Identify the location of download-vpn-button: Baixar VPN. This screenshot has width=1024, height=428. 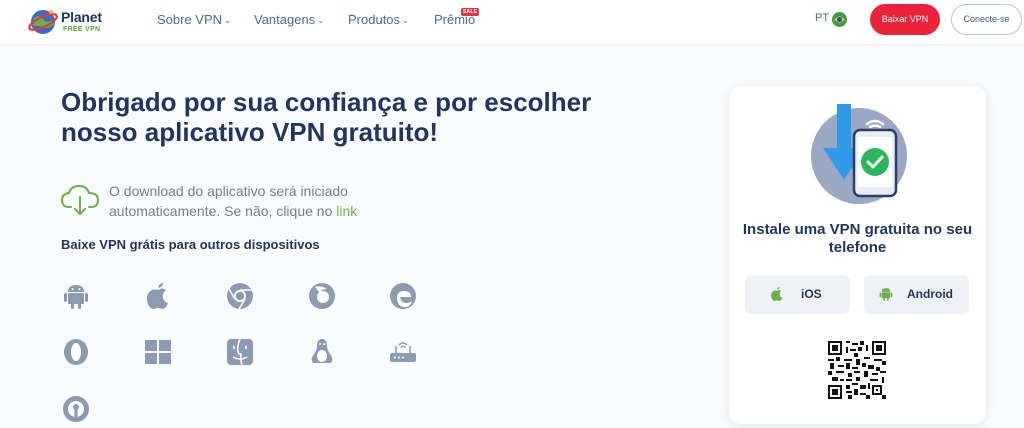
(905, 19).